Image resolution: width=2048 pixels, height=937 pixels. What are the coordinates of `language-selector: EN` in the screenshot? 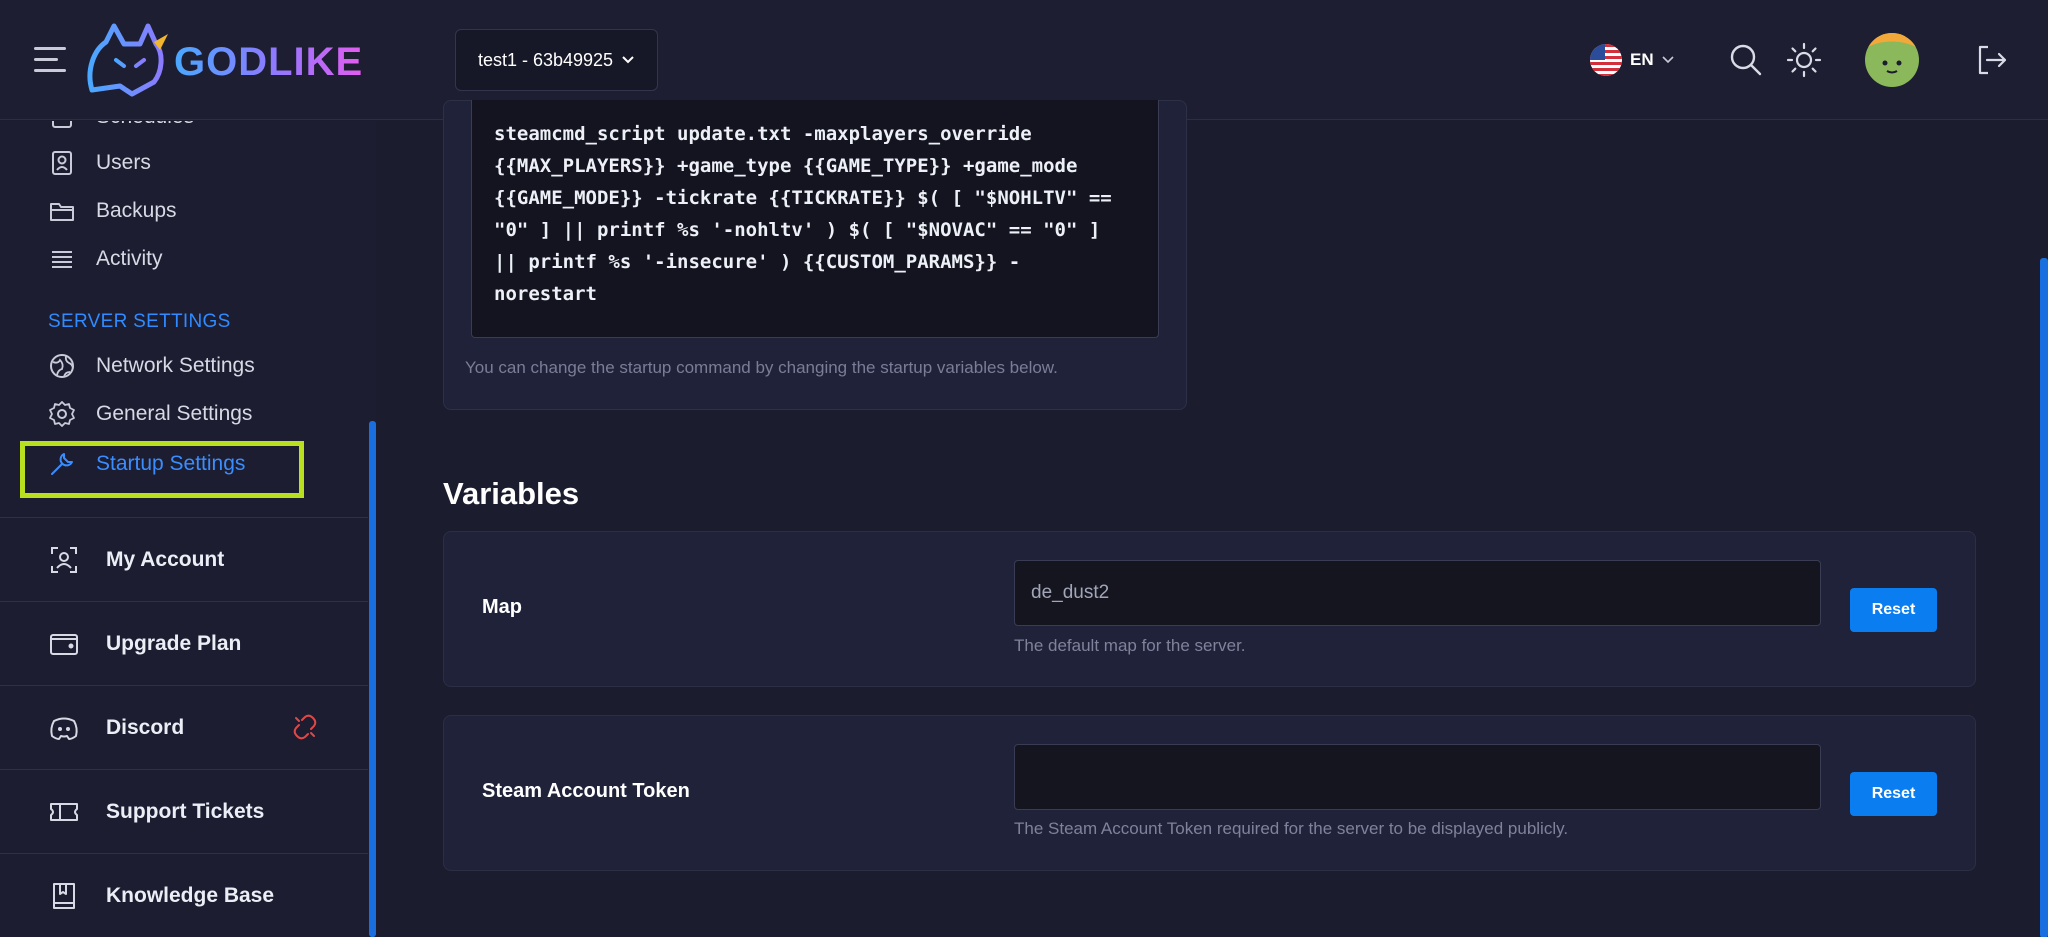 It's located at (1632, 60).